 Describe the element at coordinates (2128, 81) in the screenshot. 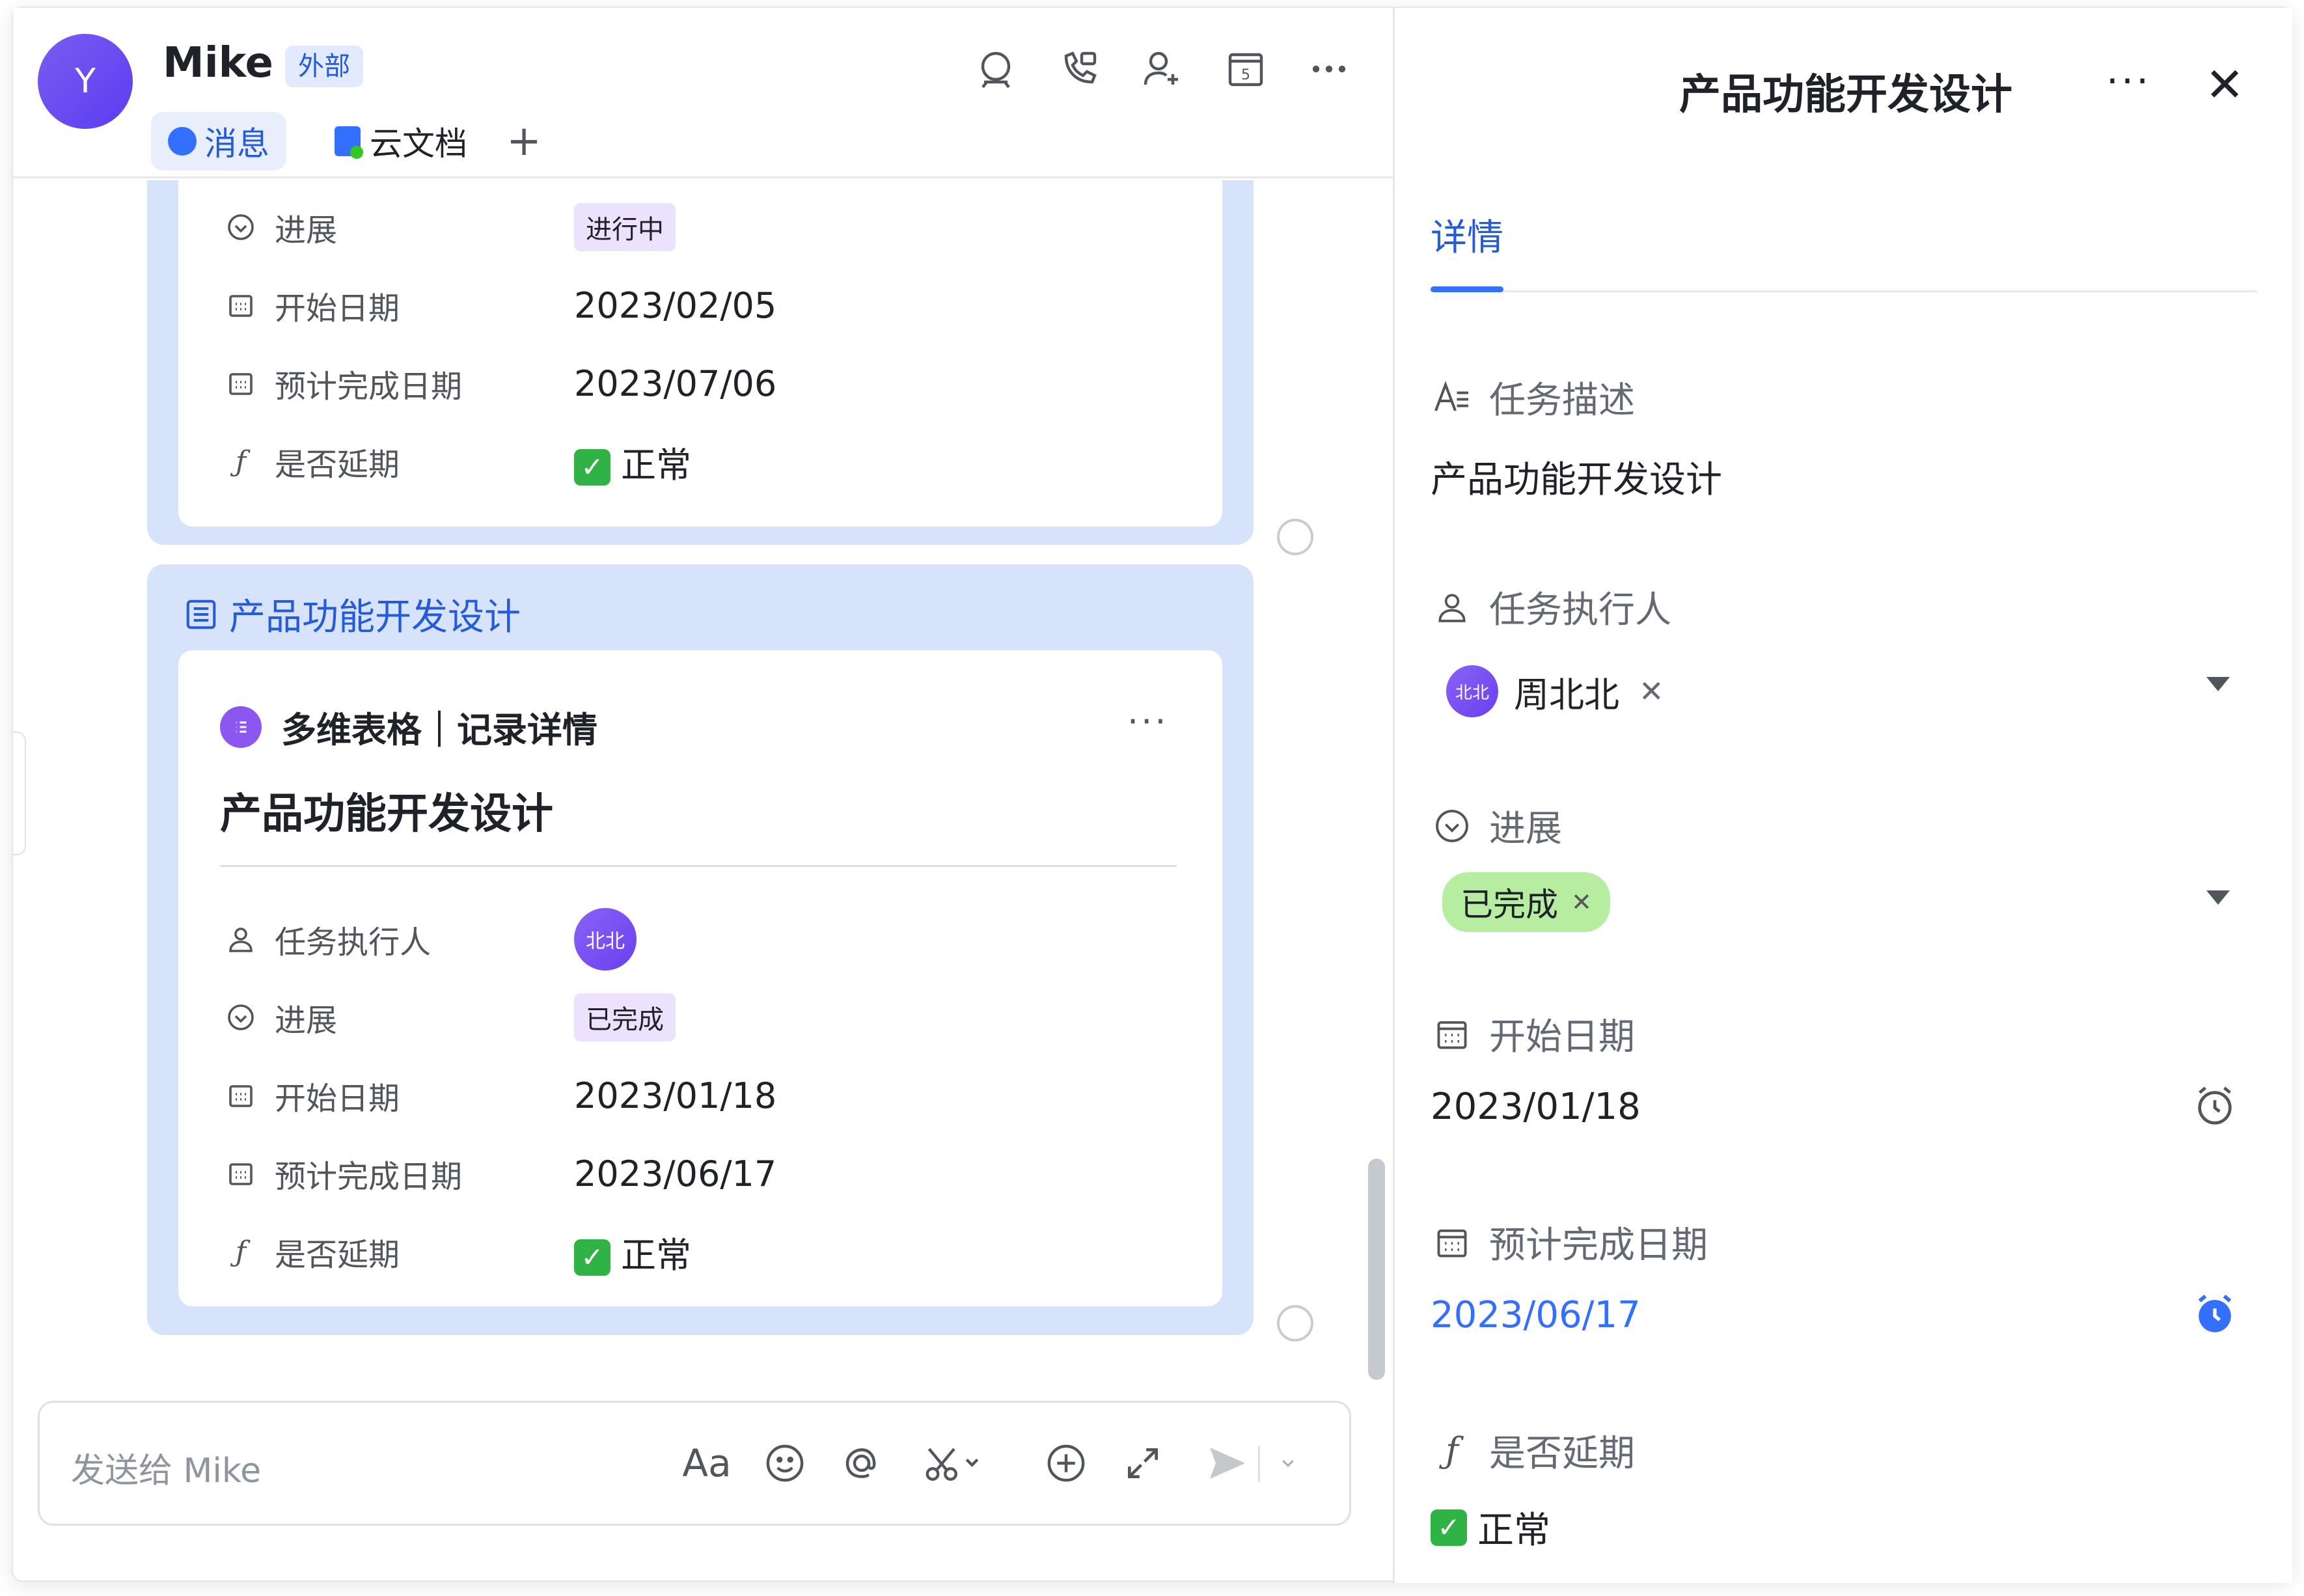

I see `panel-more-button: ···` at that location.